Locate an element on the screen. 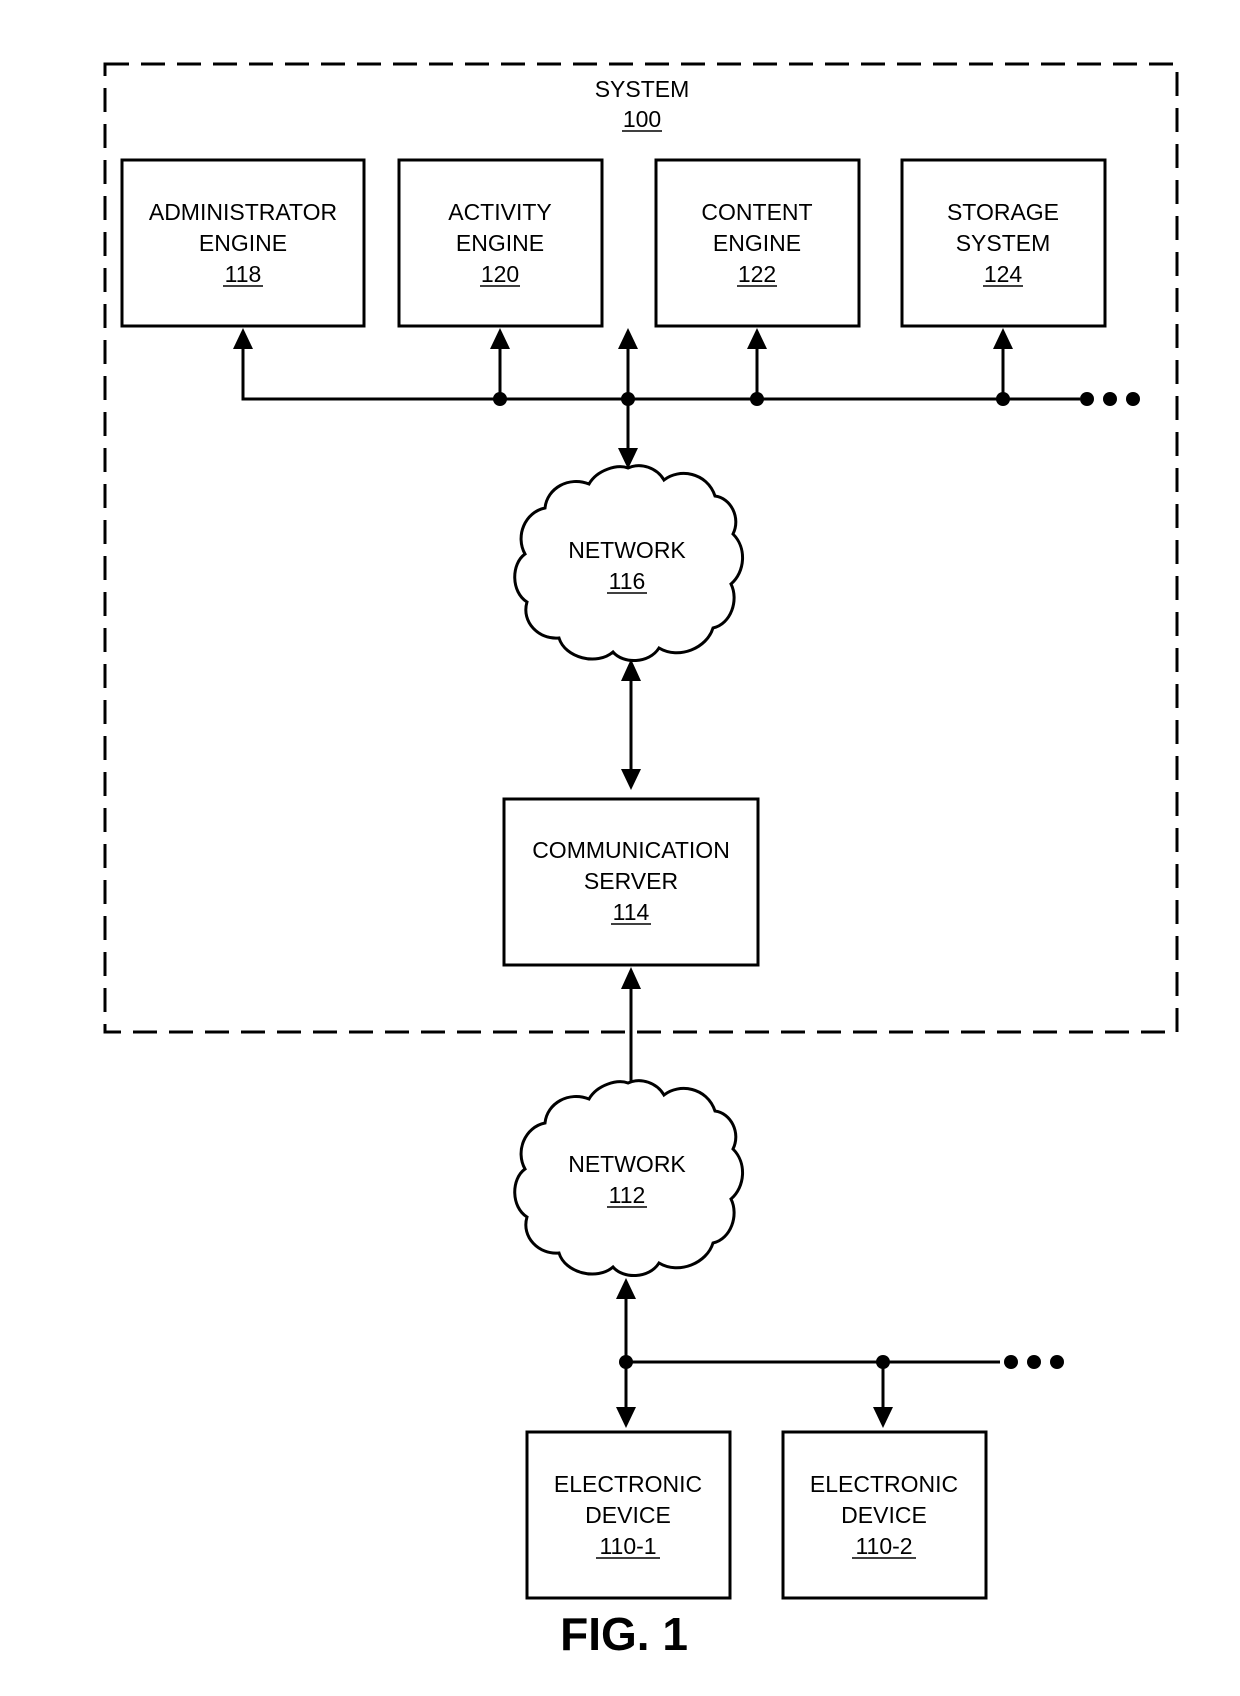  activity-engine-ref: 120 is located at coordinates (500, 274).